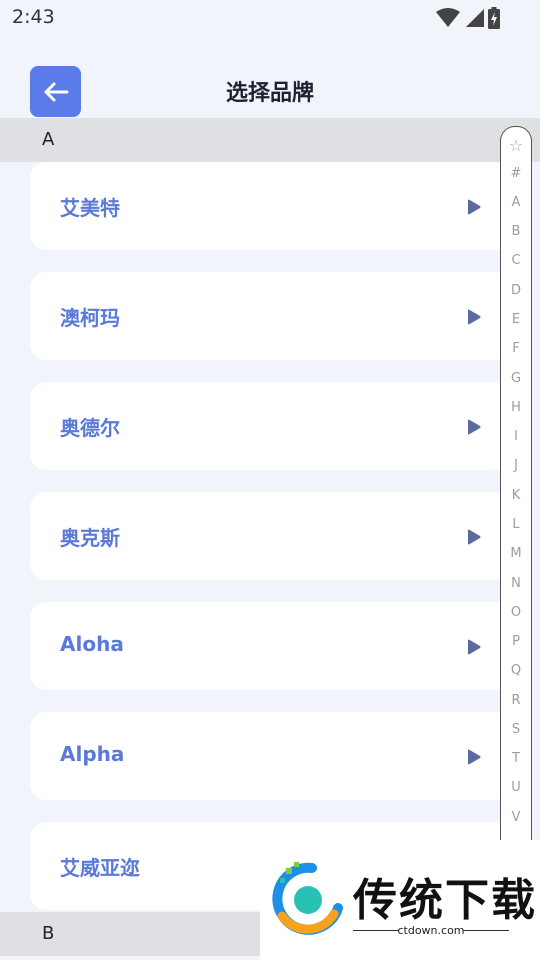 The height and width of the screenshot is (960, 540). Describe the element at coordinates (516, 524) in the screenshot. I see `index-item: L` at that location.